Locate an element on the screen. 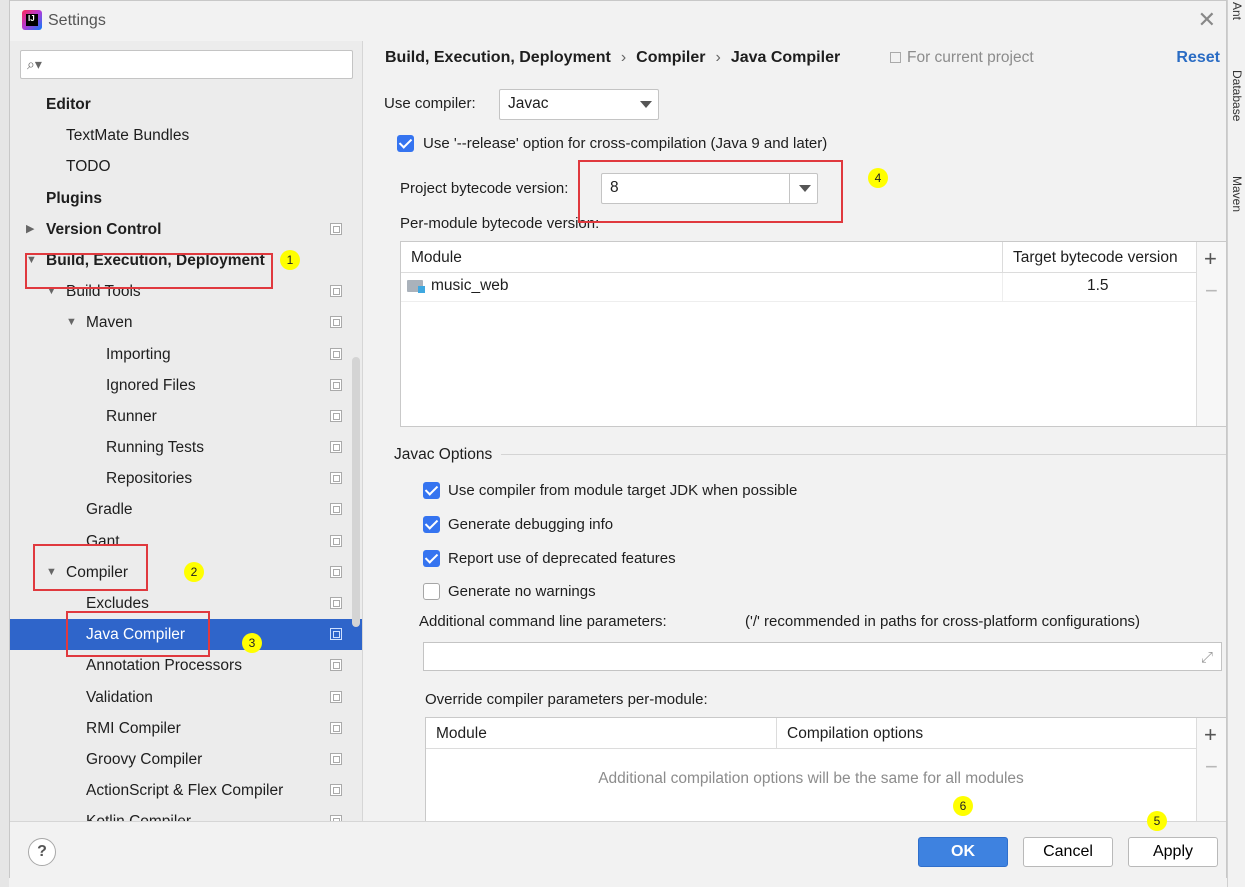 The height and width of the screenshot is (887, 1245). column-header-compilation-options: Compilation options is located at coordinates (986, 733).